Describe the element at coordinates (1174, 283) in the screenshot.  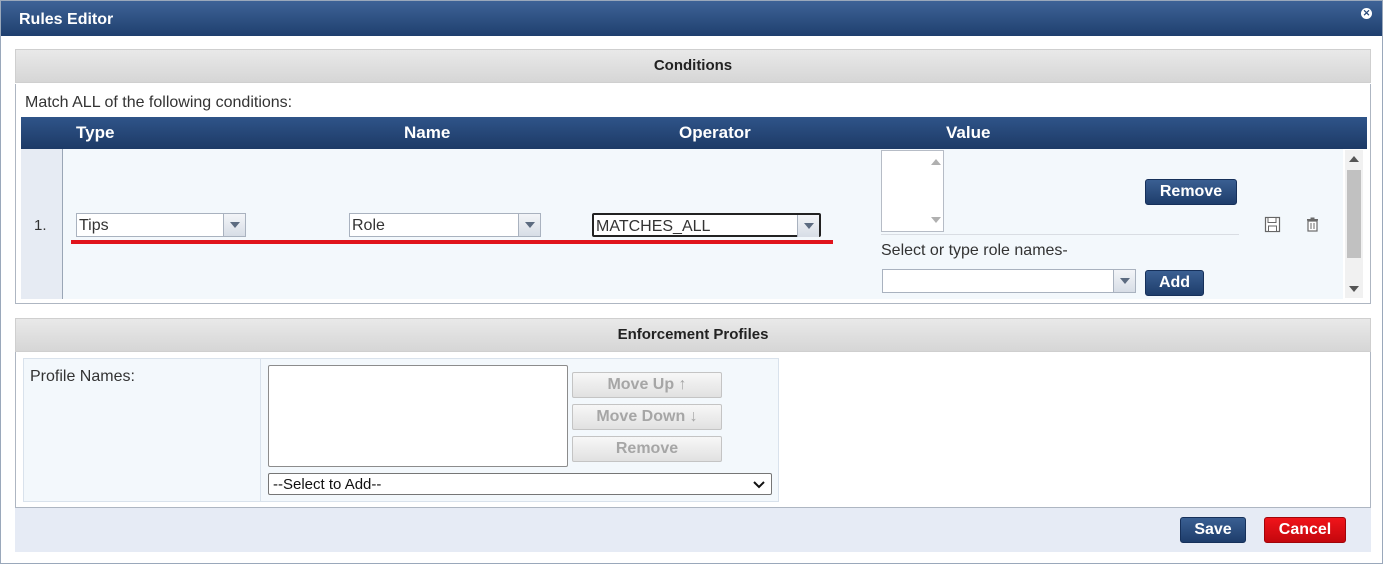
I see `add-value-button: Add` at that location.